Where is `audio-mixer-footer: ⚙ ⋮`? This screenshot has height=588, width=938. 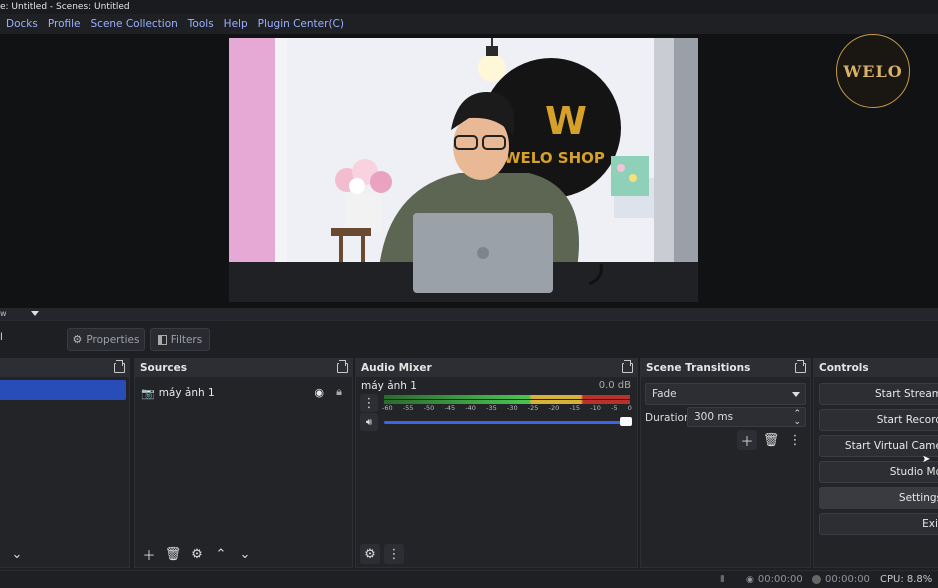
audio-mixer-footer: ⚙ ⋮ is located at coordinates (496, 554).